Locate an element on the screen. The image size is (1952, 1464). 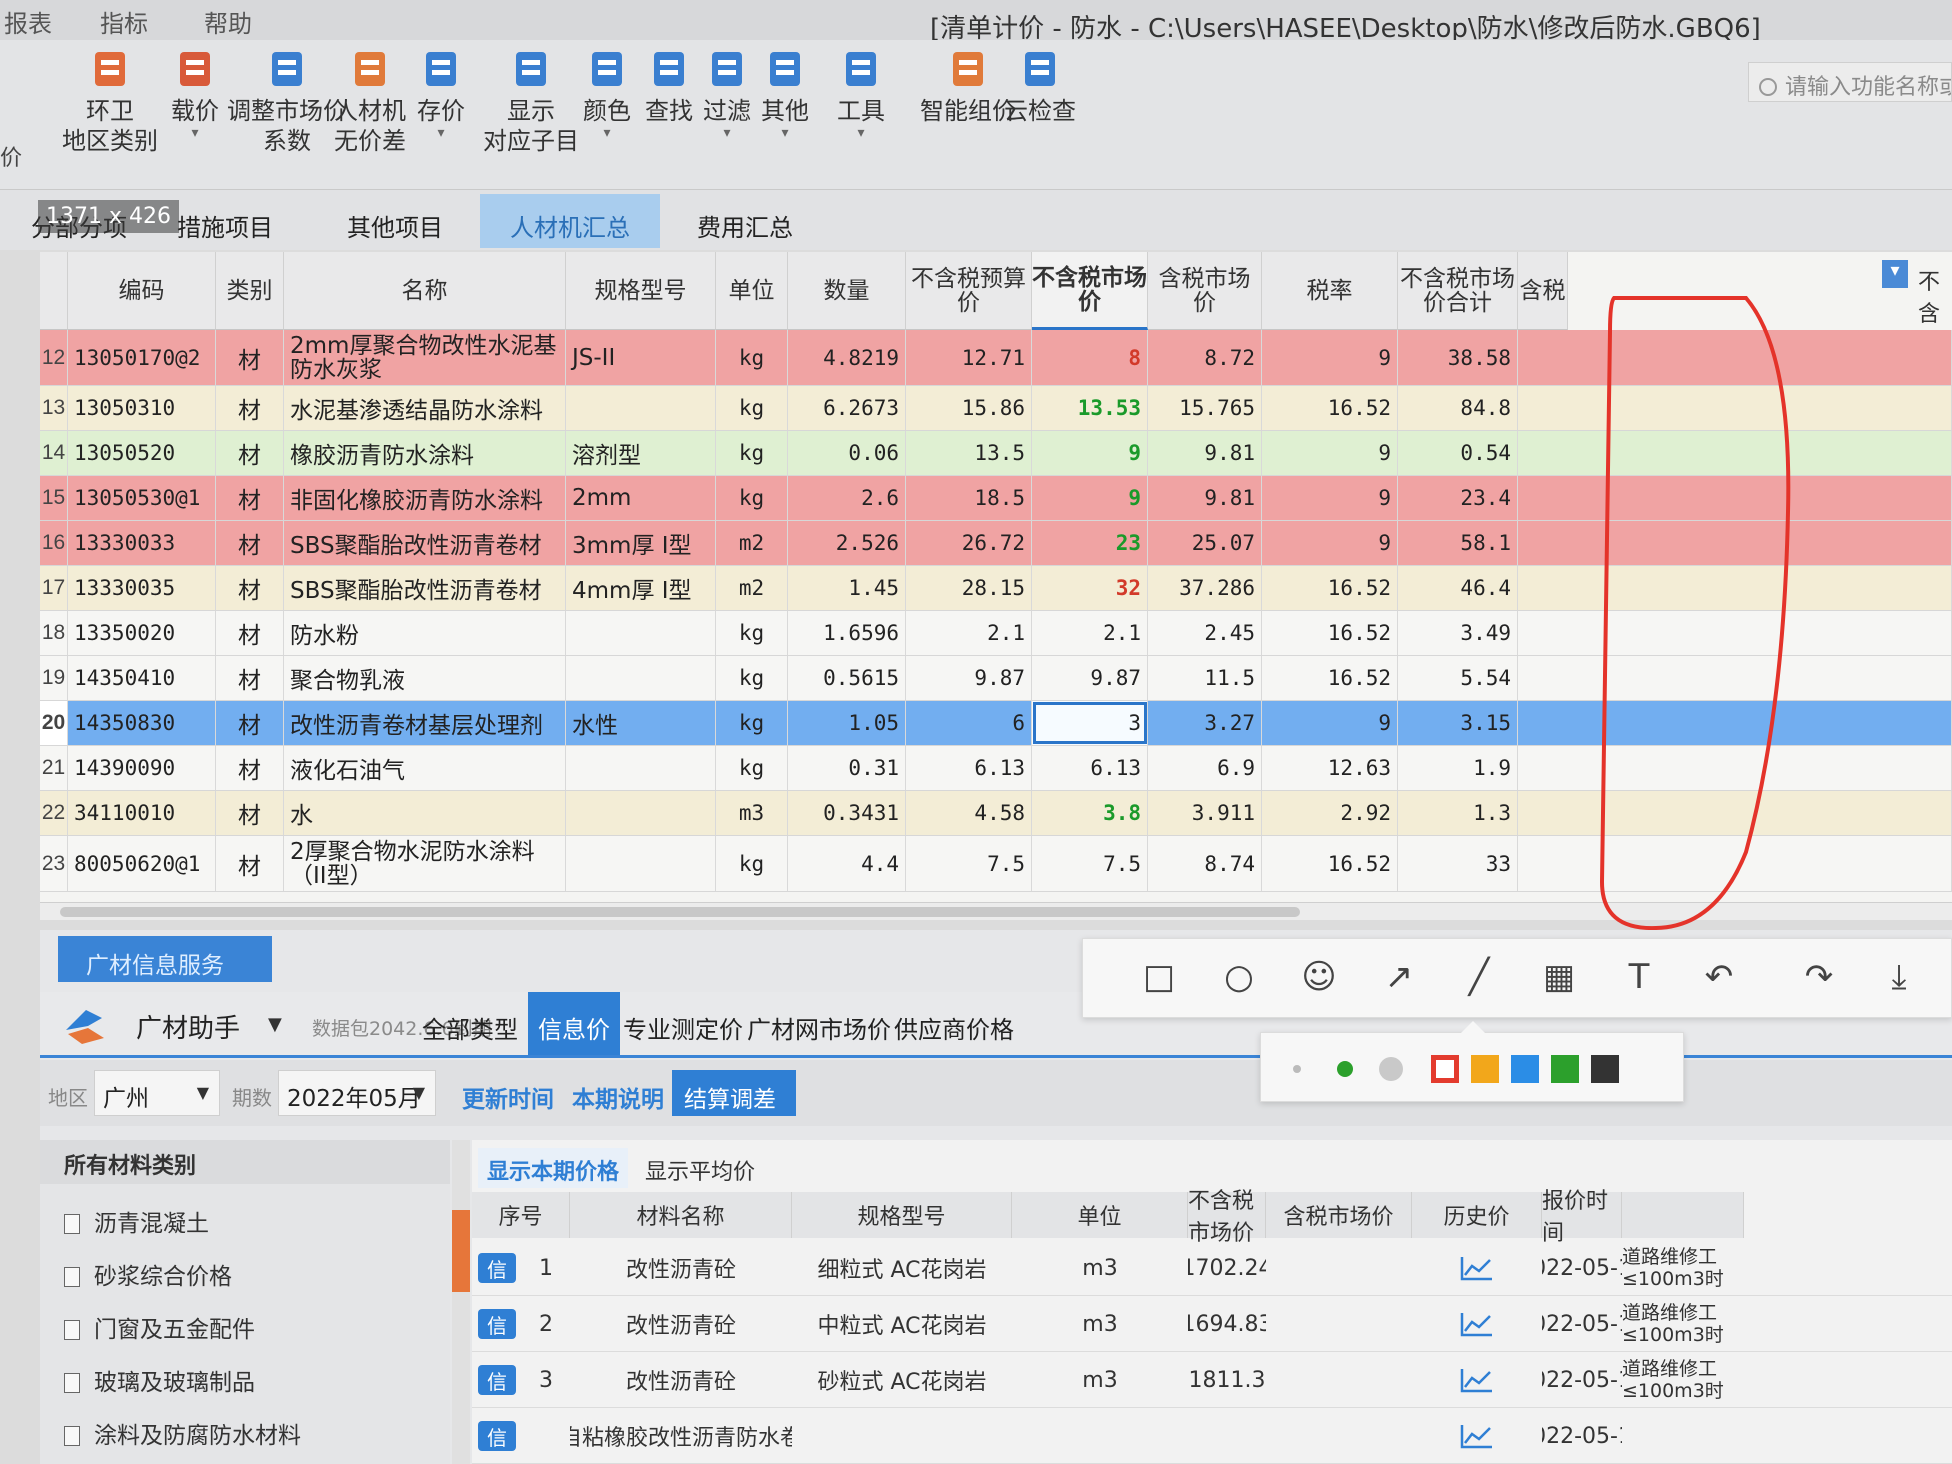
material-code: 13050170@2 is located at coordinates (142, 357).